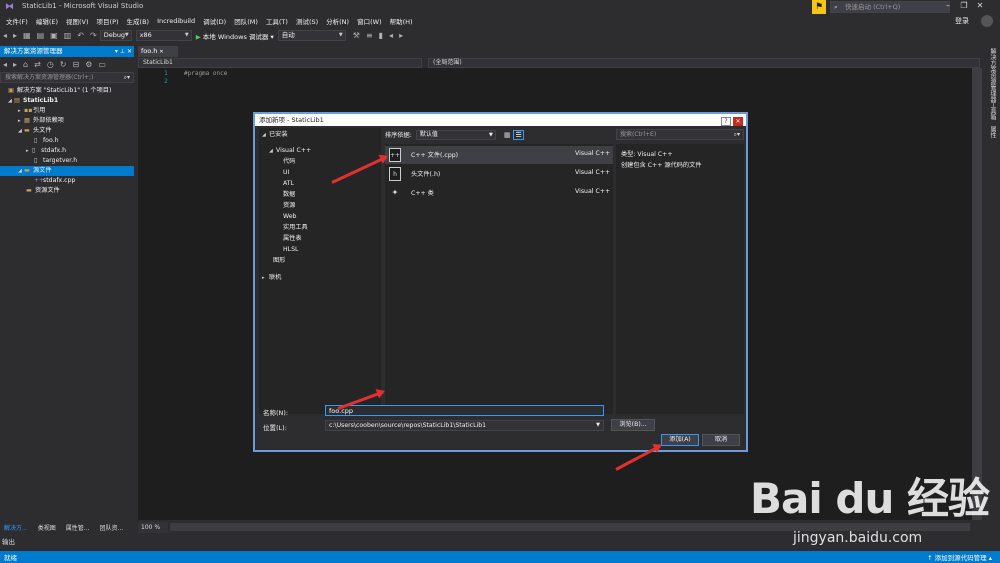 The image size is (1000, 563). What do you see at coordinates (507, 135) in the screenshot?
I see `grid-view-icon: ▦` at bounding box center [507, 135].